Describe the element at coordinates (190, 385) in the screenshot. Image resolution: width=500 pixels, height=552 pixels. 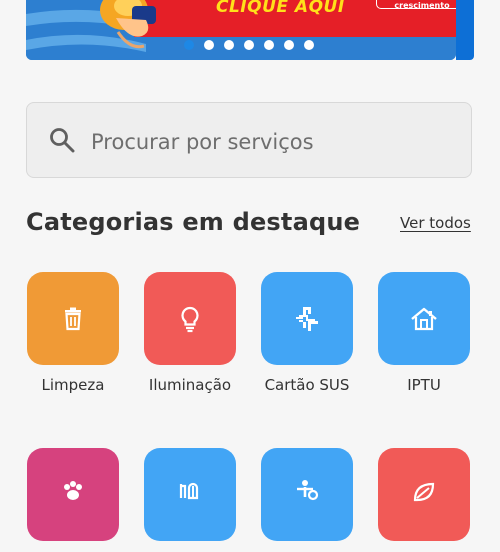
I see `category-label: Iluminação` at that location.